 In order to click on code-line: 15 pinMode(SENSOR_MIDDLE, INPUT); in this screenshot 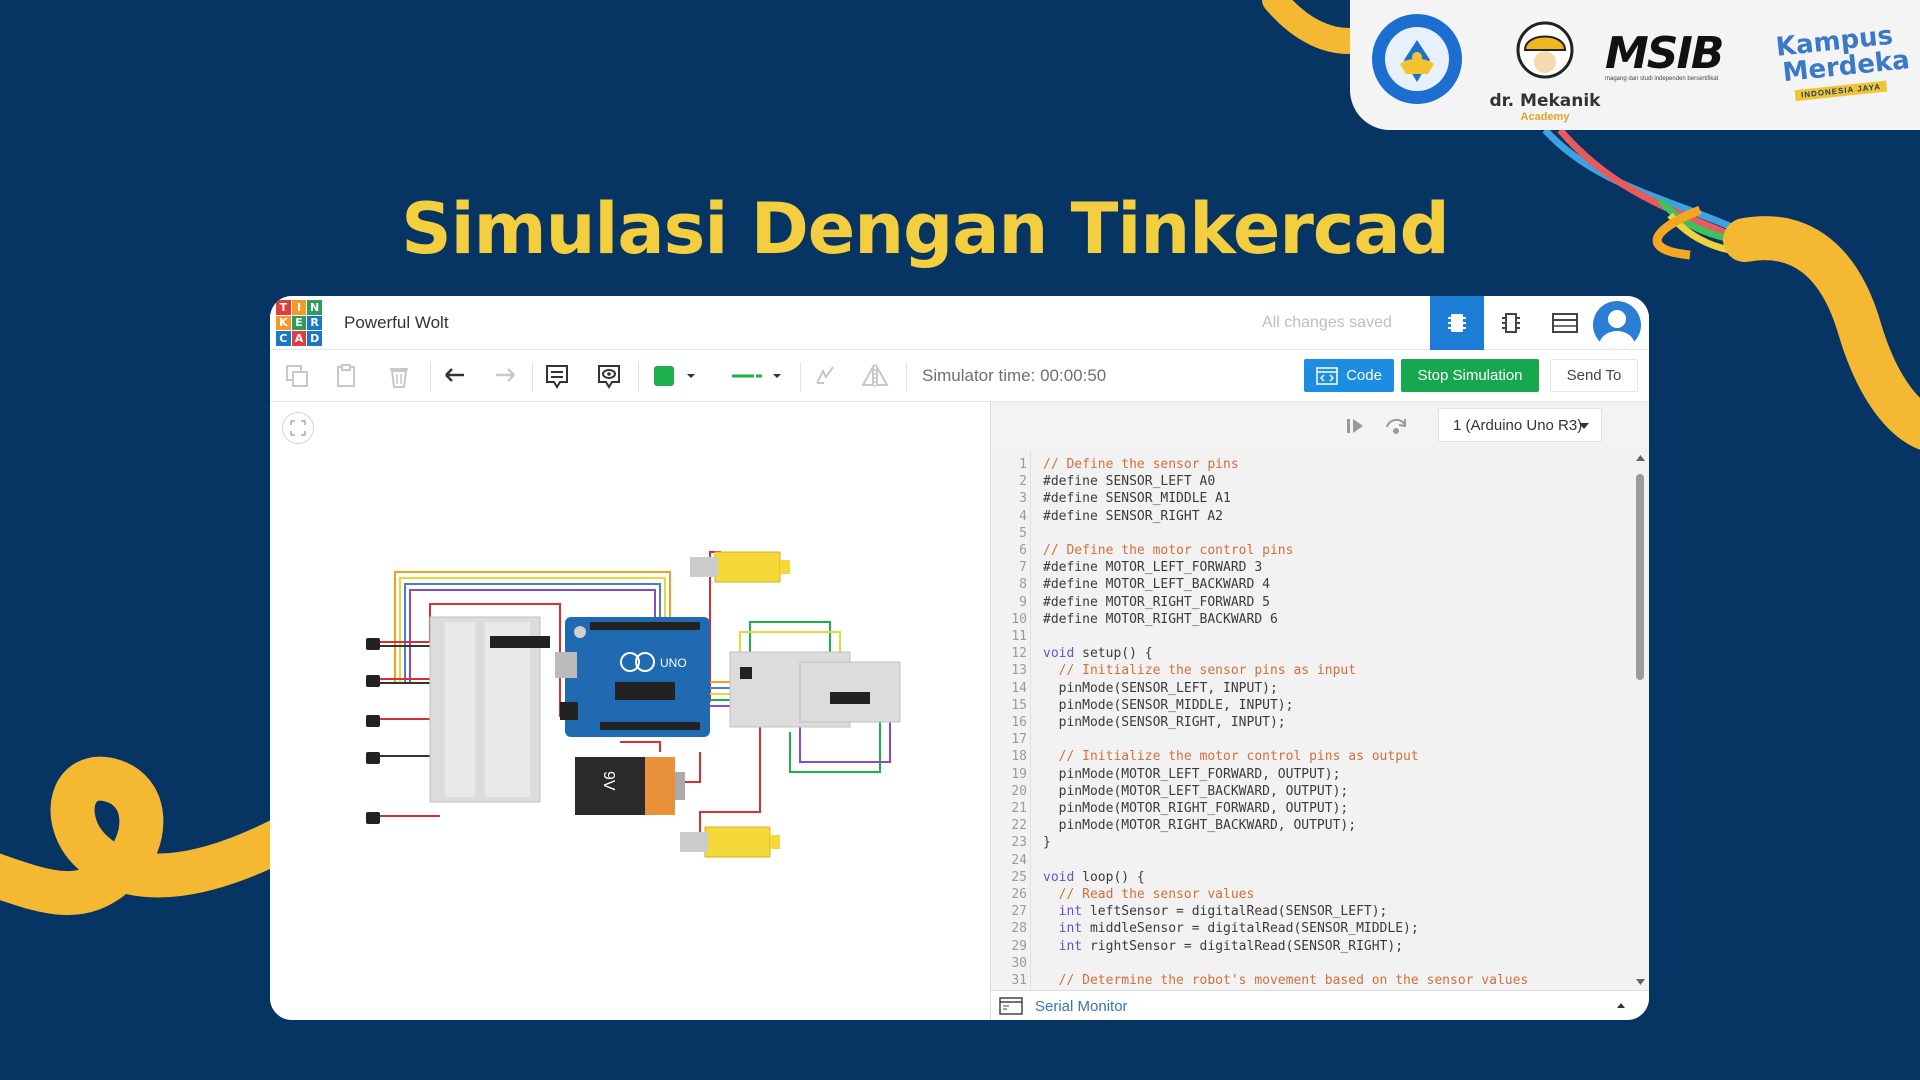, I will do `click(1311, 705)`.